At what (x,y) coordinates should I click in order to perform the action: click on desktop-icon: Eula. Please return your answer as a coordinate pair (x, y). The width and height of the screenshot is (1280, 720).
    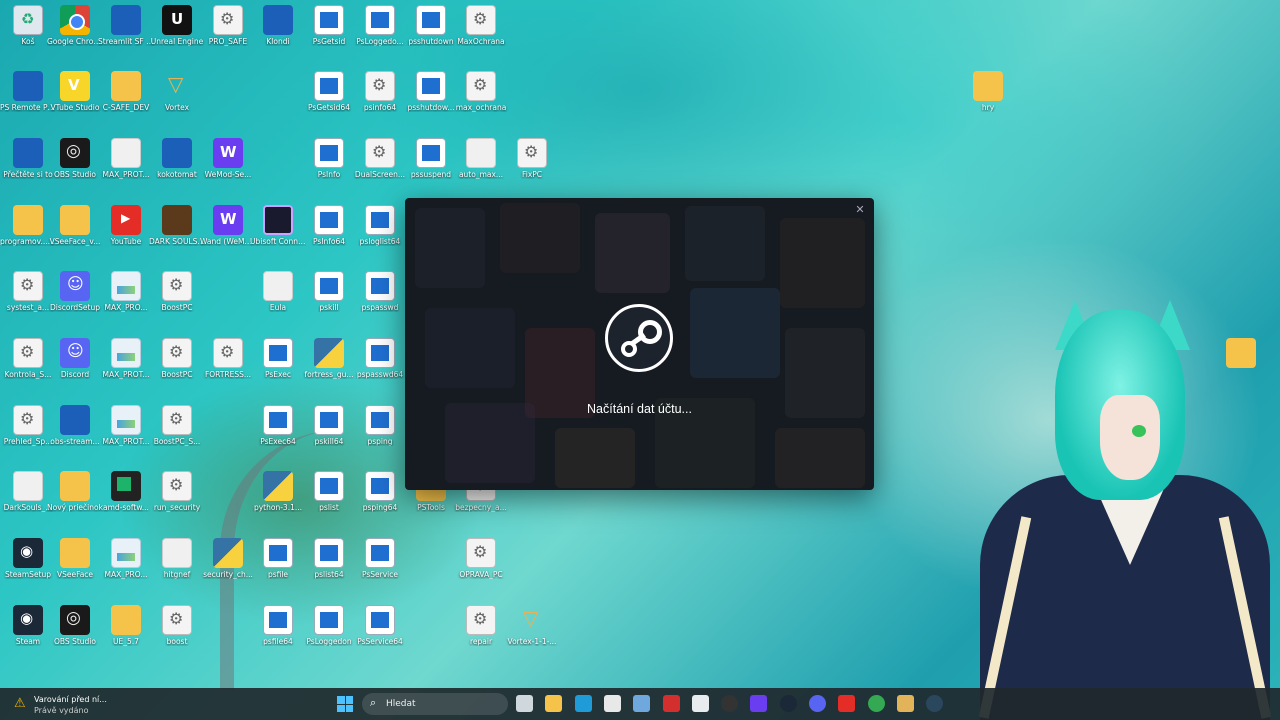
    Looking at the image, I should click on (278, 291).